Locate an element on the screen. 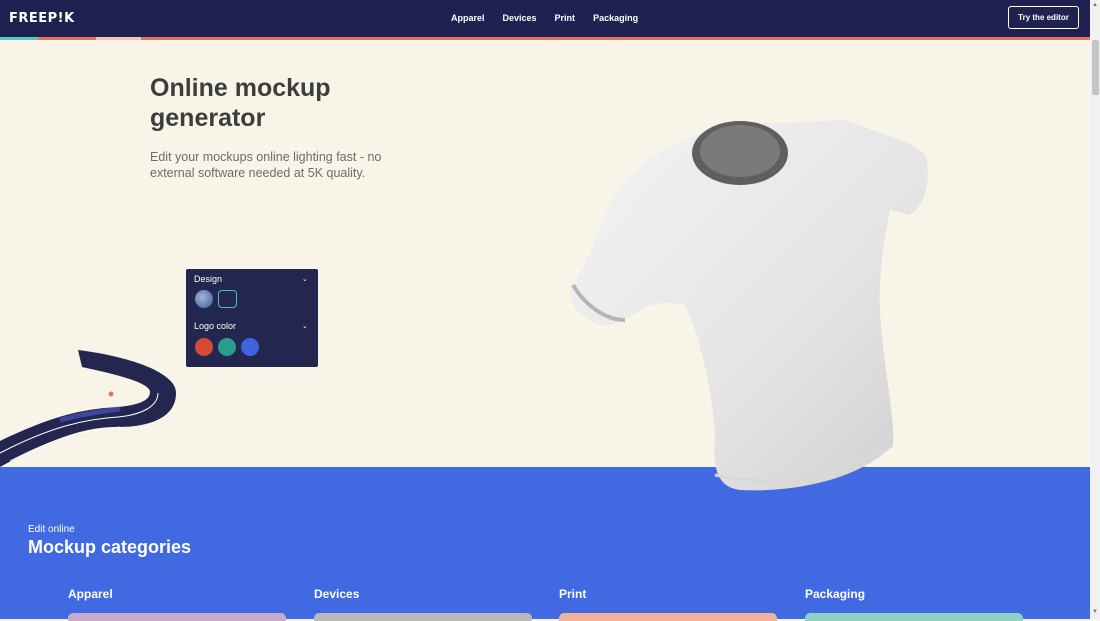 The height and width of the screenshot is (621, 1100). freepik-logo: FREEP!K is located at coordinates (42, 18).